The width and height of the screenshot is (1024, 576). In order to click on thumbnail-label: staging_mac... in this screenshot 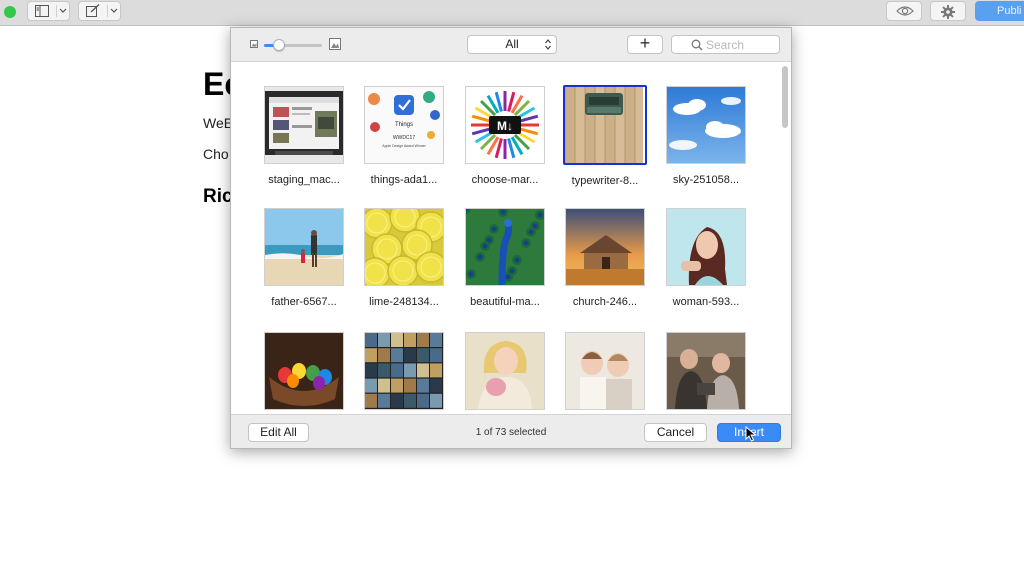, I will do `click(304, 180)`.